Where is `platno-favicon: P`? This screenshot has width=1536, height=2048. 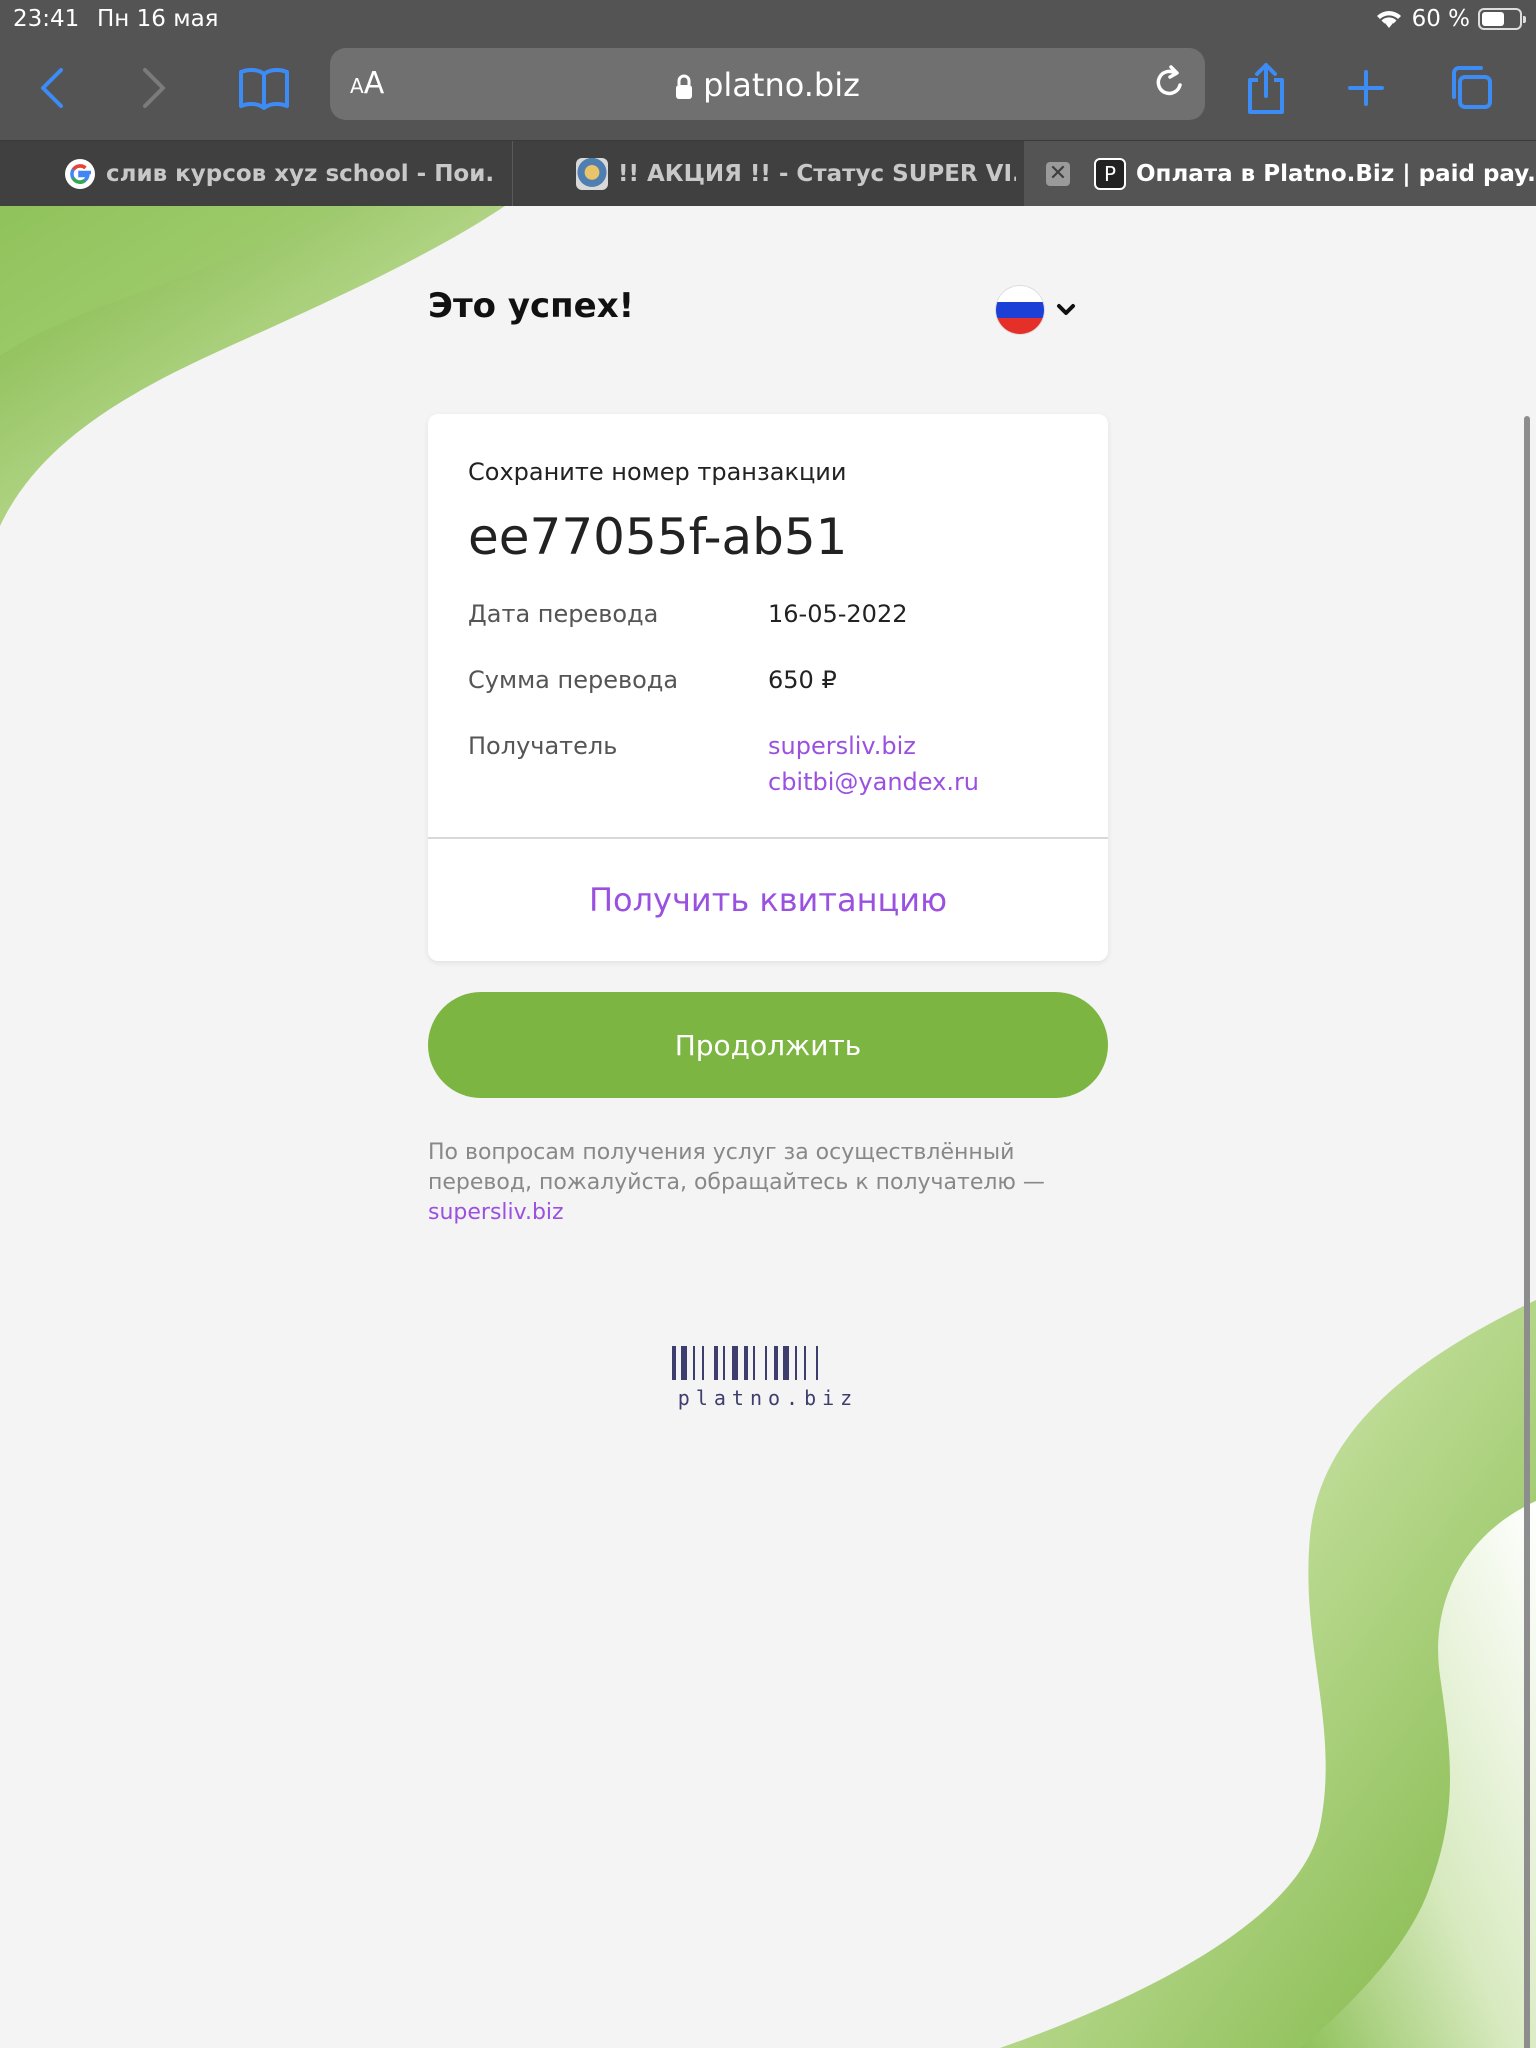
platno-favicon: P is located at coordinates (1110, 174).